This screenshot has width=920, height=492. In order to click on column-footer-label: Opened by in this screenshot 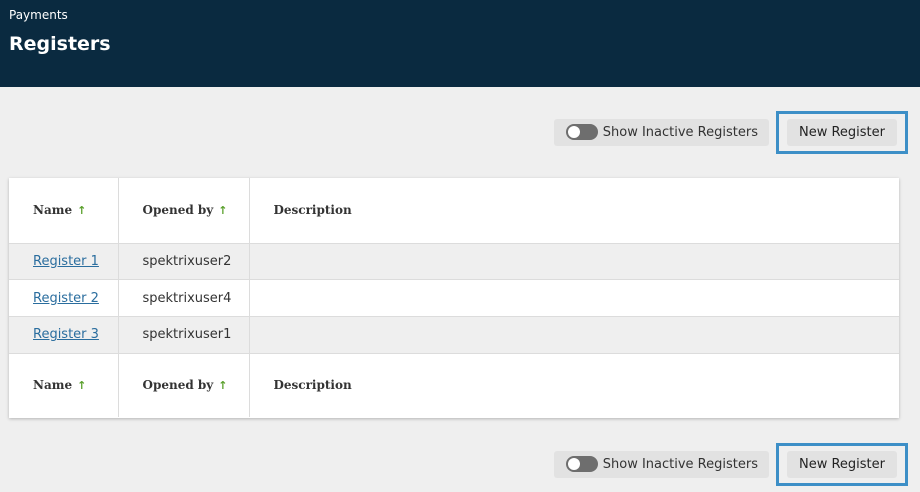, I will do `click(178, 385)`.